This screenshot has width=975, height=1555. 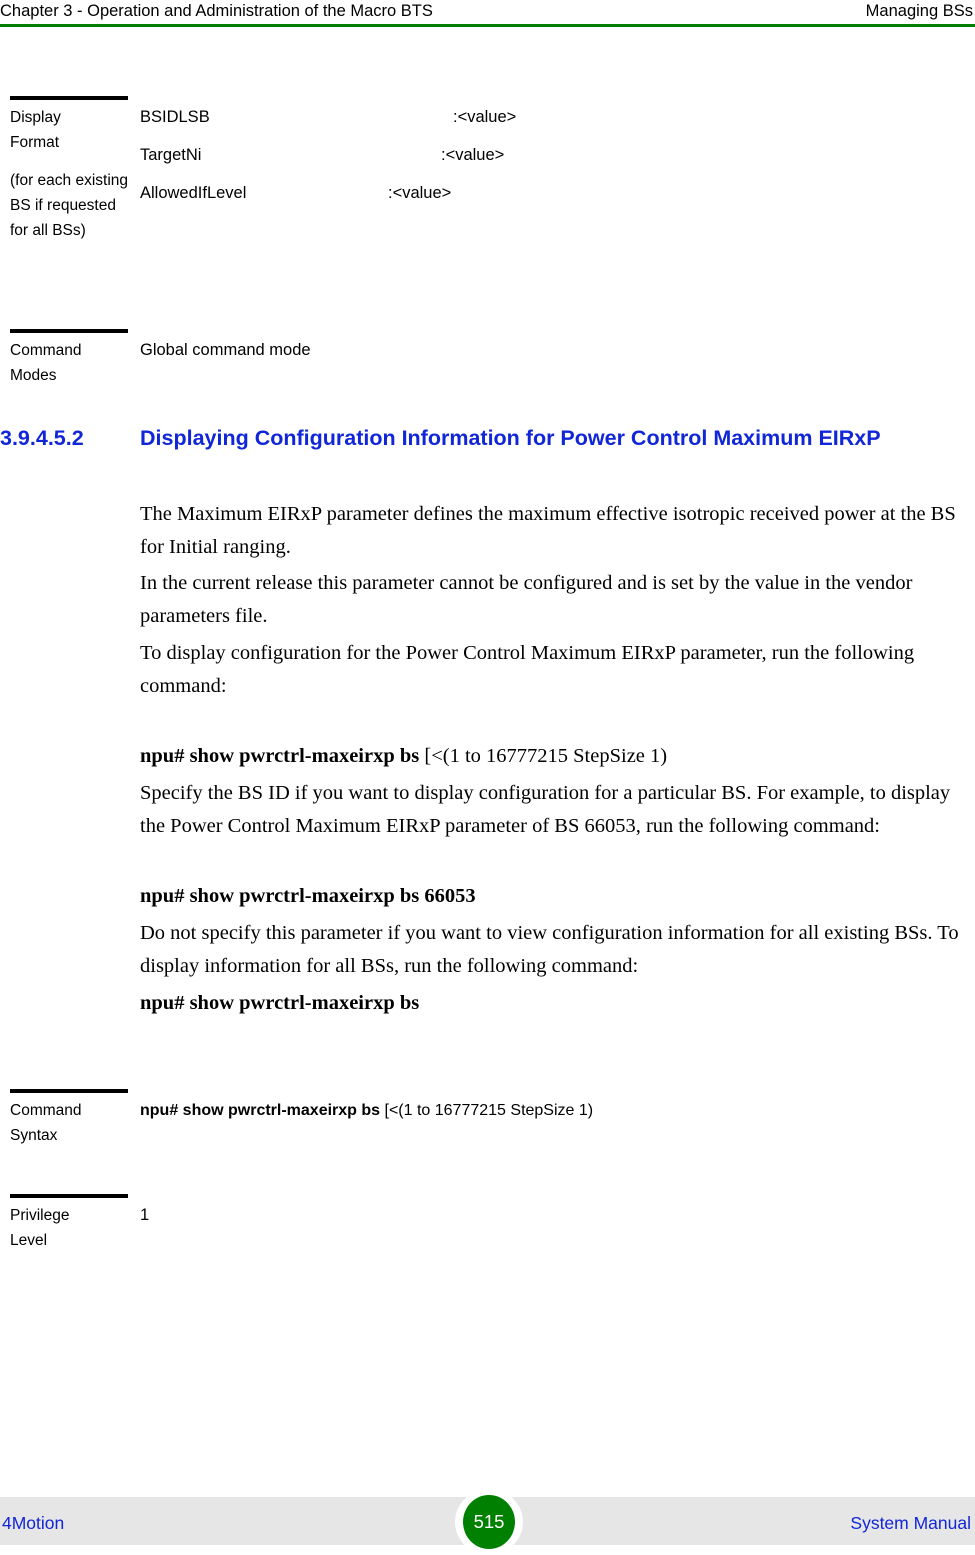 What do you see at coordinates (145, 1215) in the screenshot?
I see `privilege-level-value: 1` at bounding box center [145, 1215].